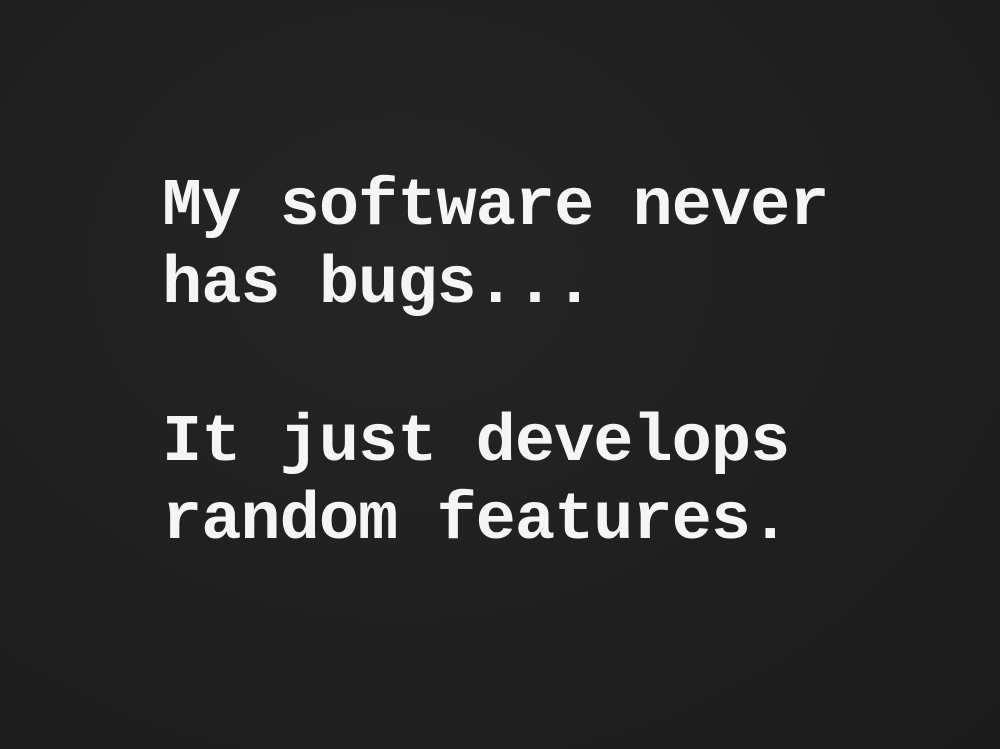  I want to click on quote-line-4: random features., so click(476, 521).